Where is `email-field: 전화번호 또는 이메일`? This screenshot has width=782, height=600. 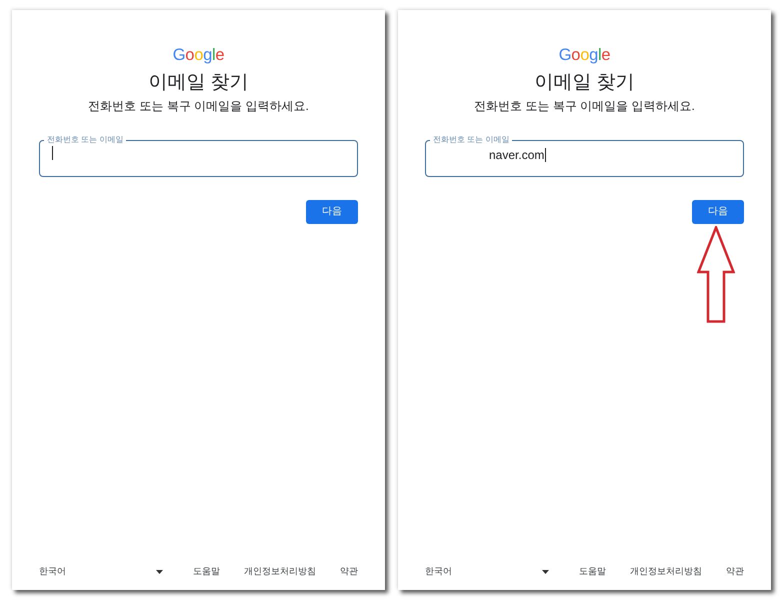
email-field: 전화번호 또는 이메일 is located at coordinates (198, 155).